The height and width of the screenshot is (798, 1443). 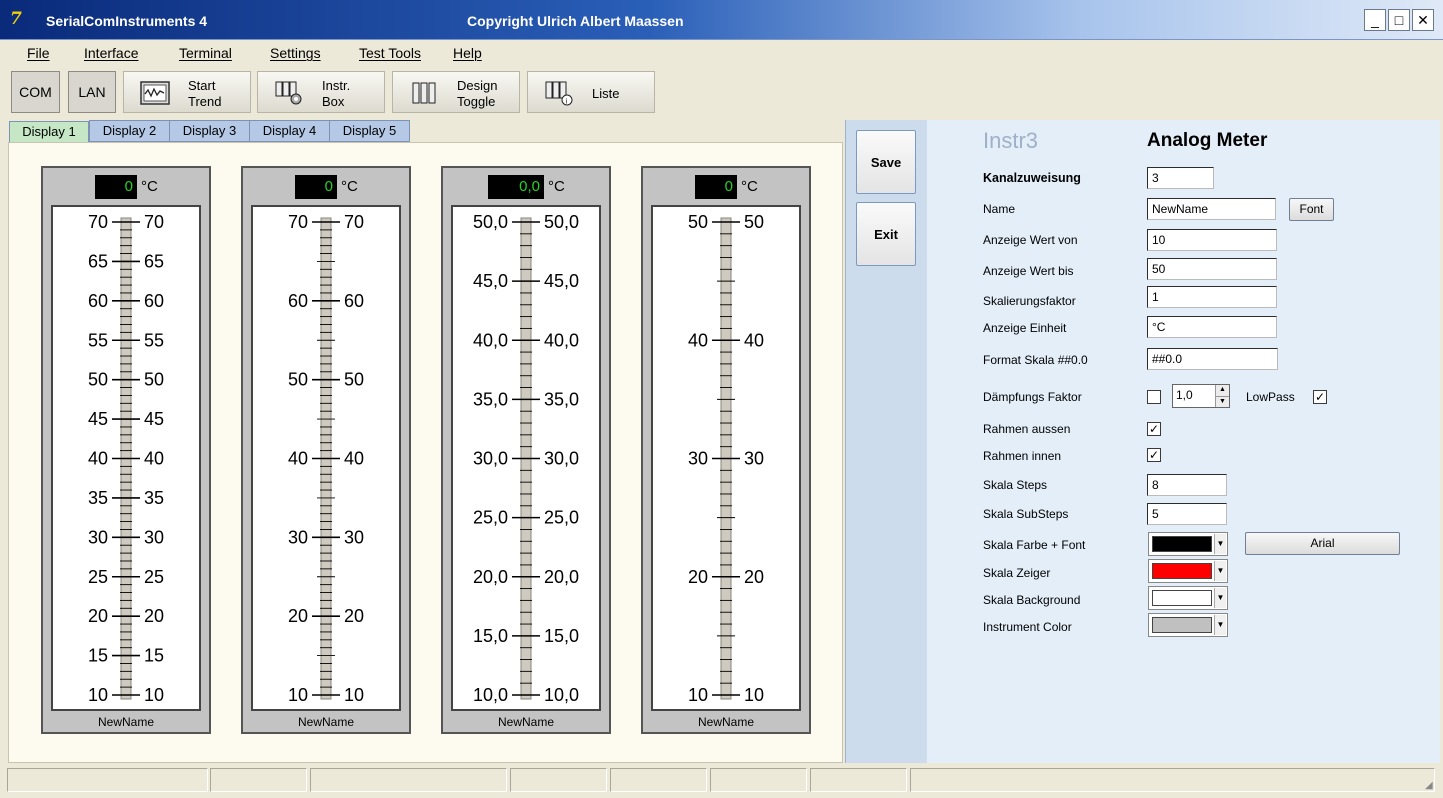 I want to click on meter-value: 0, so click(x=316, y=187).